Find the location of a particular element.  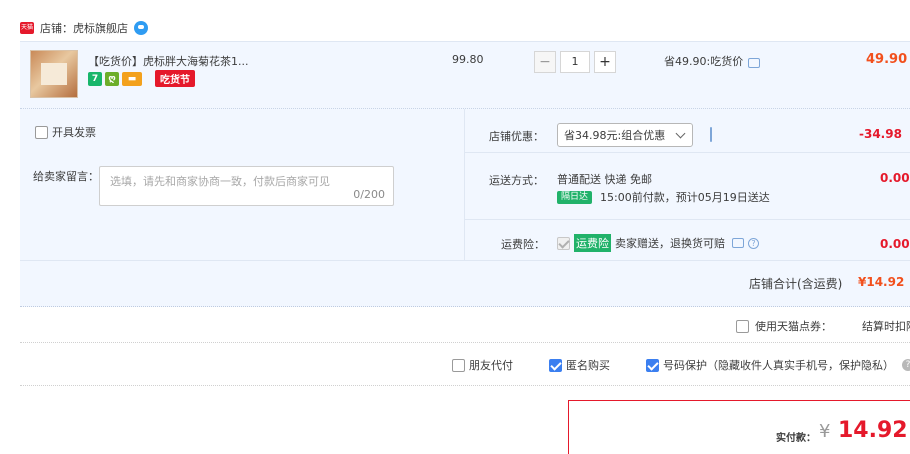

saving-text: 省49.90:吃货价 is located at coordinates (704, 61).